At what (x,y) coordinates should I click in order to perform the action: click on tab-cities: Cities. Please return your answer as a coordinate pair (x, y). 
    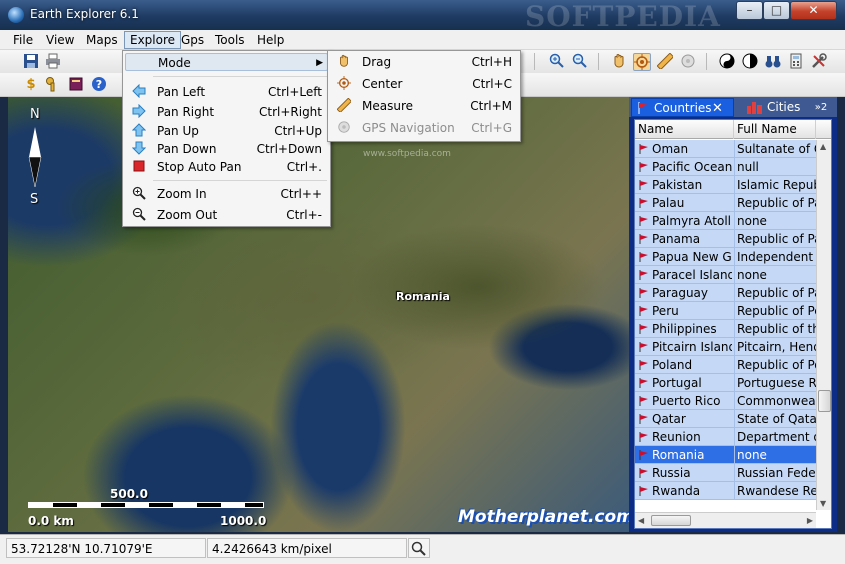
    Looking at the image, I should click on (773, 107).